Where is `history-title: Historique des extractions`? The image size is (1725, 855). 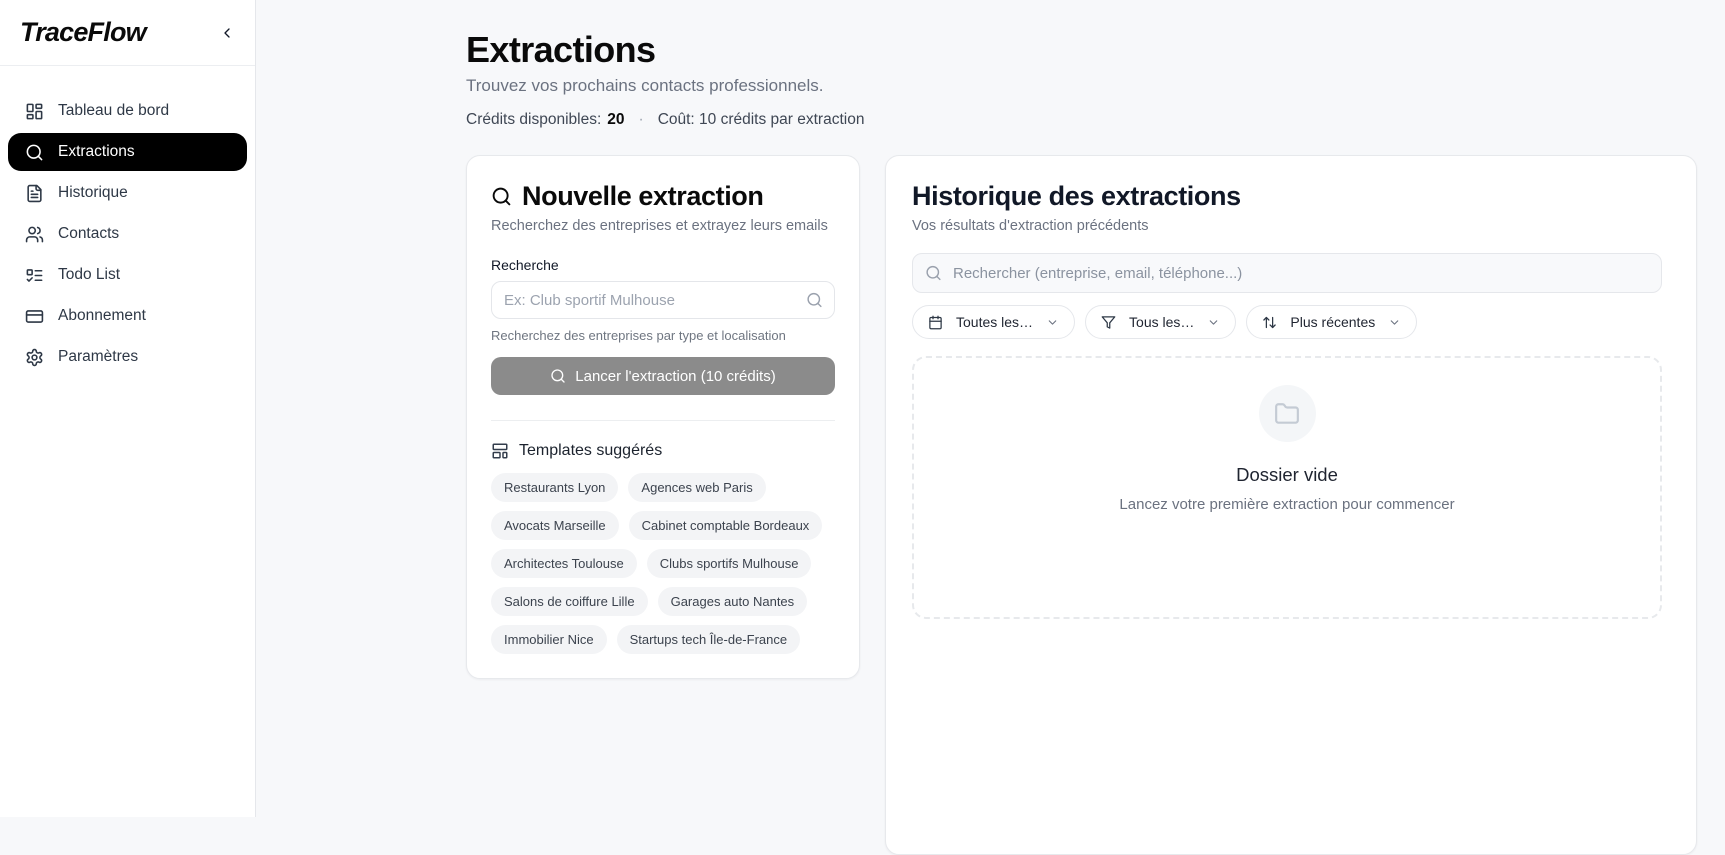
history-title: Historique des extractions is located at coordinates (1076, 196).